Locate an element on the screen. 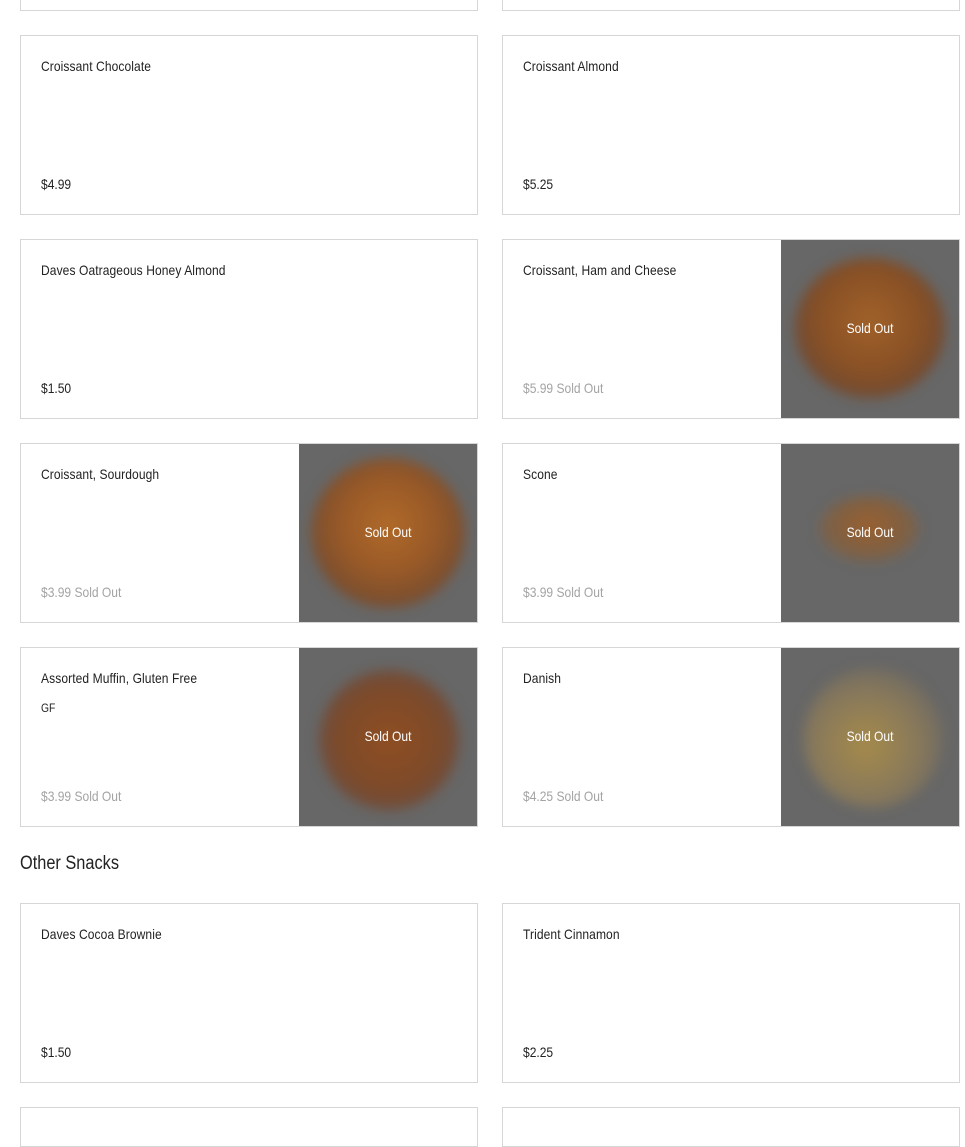 The height and width of the screenshot is (1147, 965). menu-item-card: Croissant Chocolate $4.99 is located at coordinates (249, 125).